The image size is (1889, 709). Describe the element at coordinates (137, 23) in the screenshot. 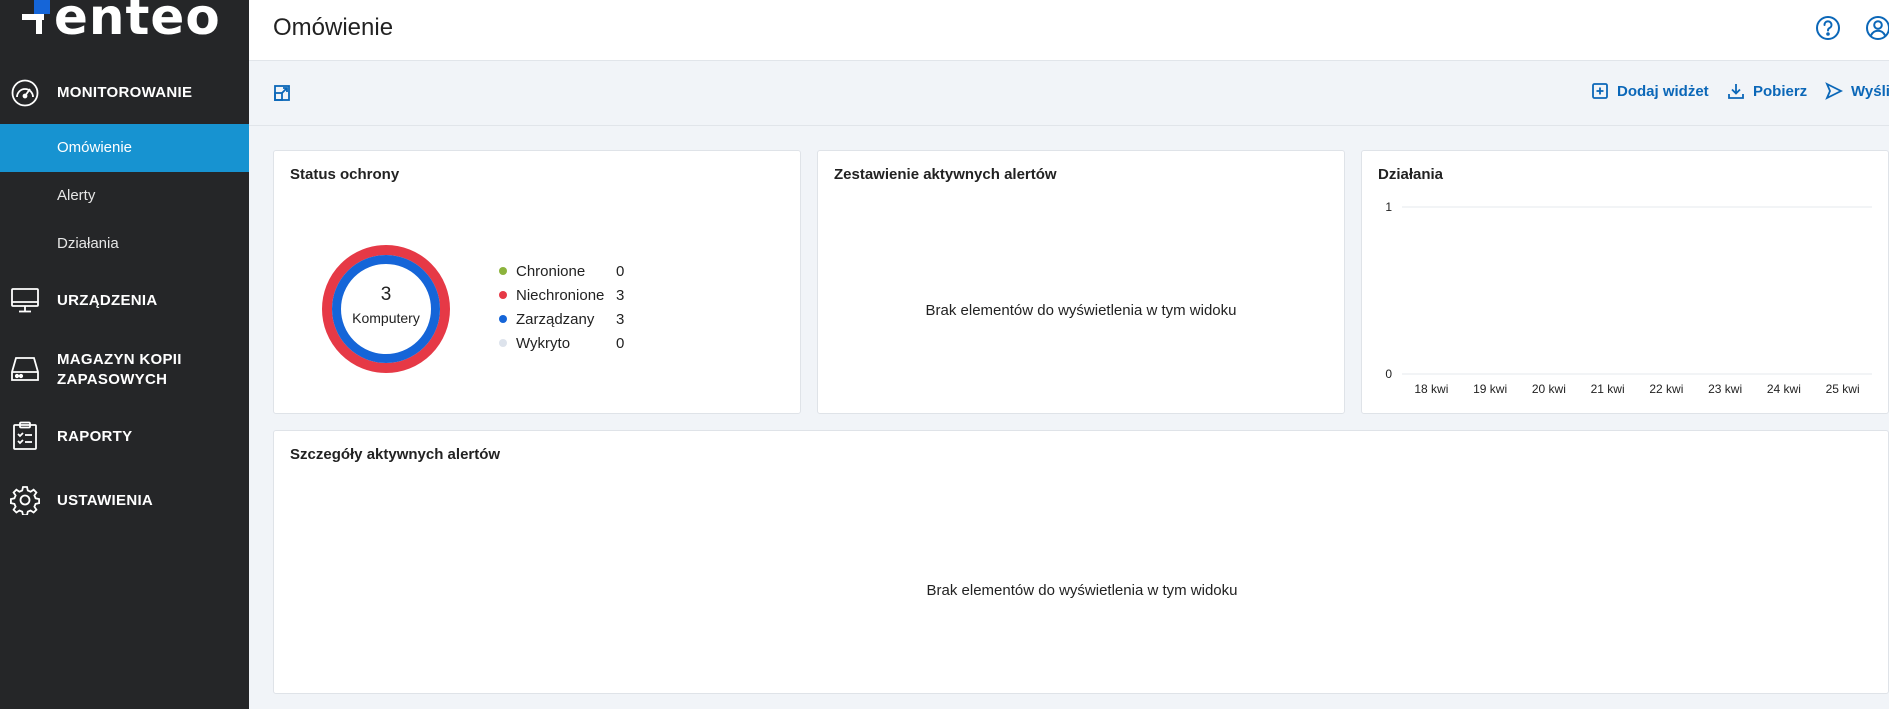

I see `logo-text: enteo` at that location.